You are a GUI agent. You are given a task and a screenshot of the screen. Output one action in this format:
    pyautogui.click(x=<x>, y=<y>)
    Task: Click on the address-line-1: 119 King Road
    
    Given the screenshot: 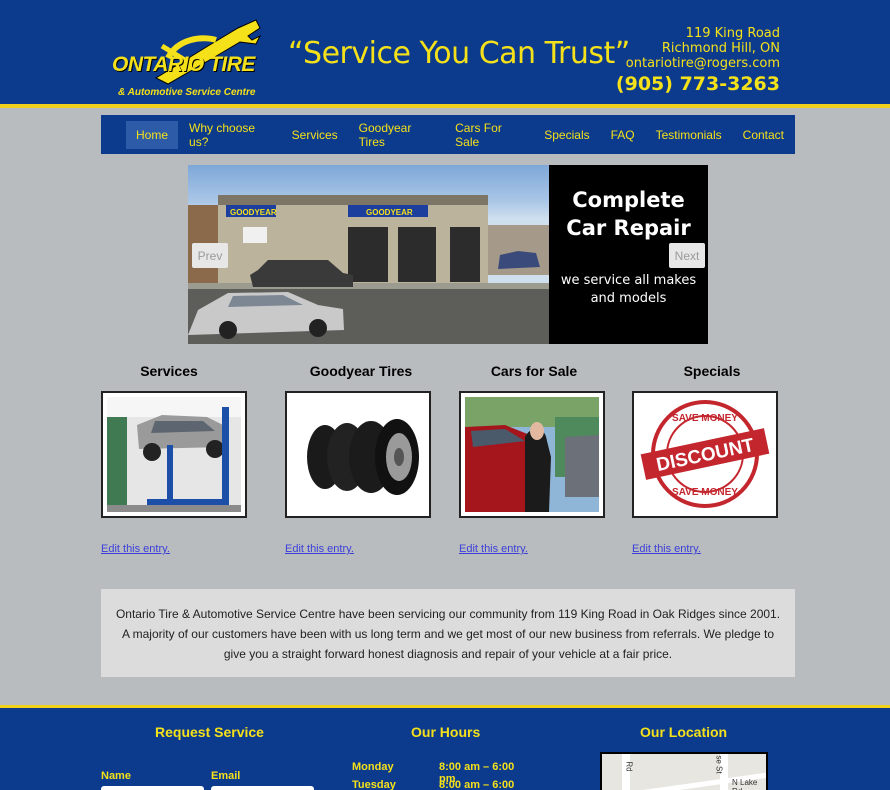 What is the action you would take?
    pyautogui.click(x=732, y=33)
    